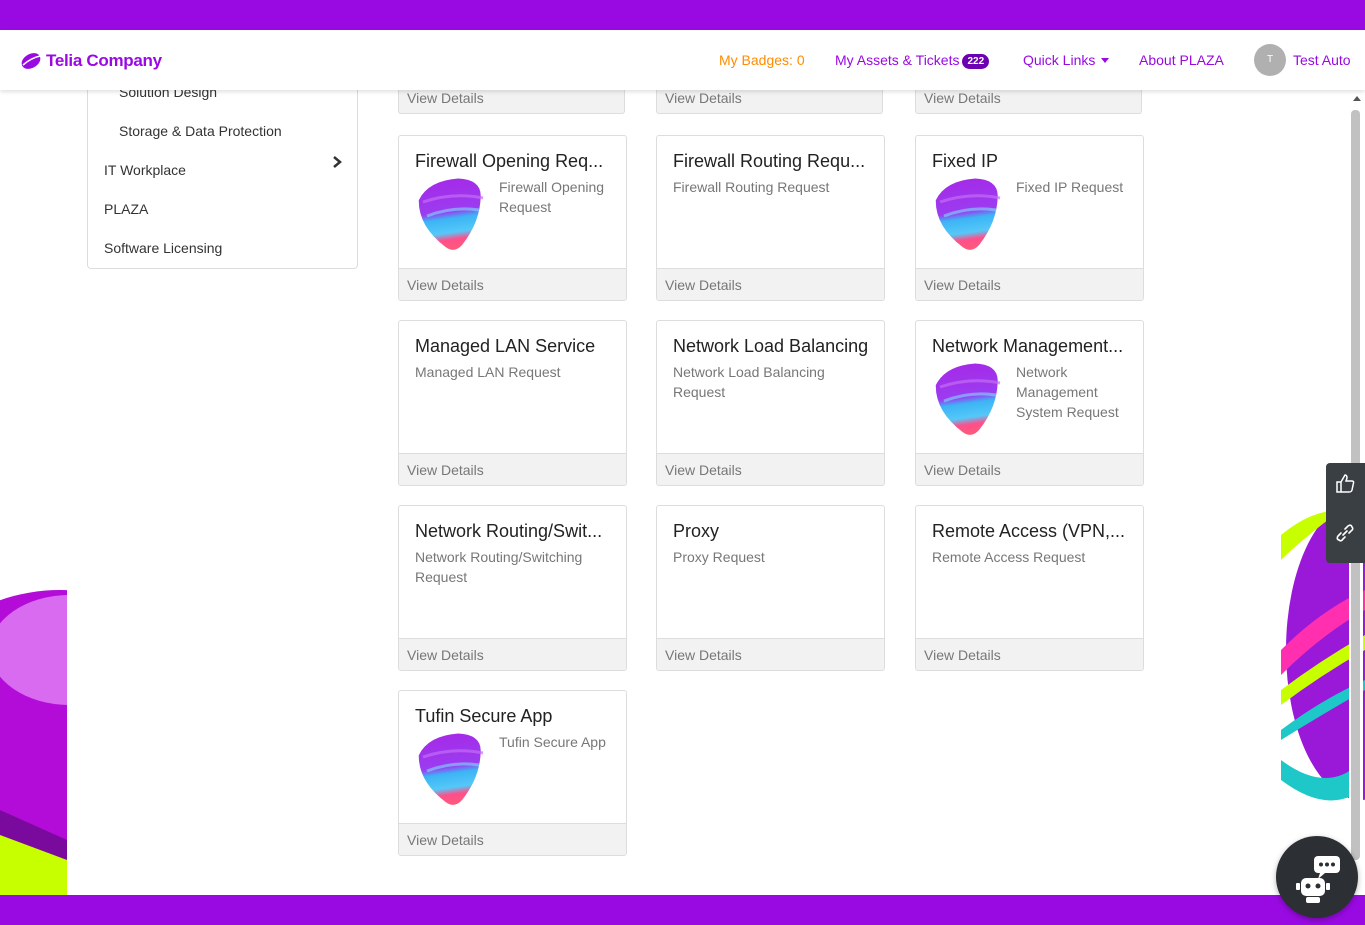  What do you see at coordinates (499, 567) in the screenshot?
I see `card-description: Network Routing/Switching Request` at bounding box center [499, 567].